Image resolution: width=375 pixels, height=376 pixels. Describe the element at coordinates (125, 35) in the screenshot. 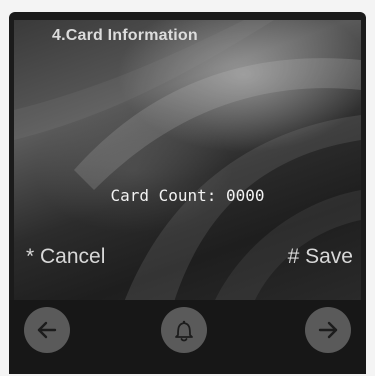

I see `page-title: 4.Card Information` at that location.